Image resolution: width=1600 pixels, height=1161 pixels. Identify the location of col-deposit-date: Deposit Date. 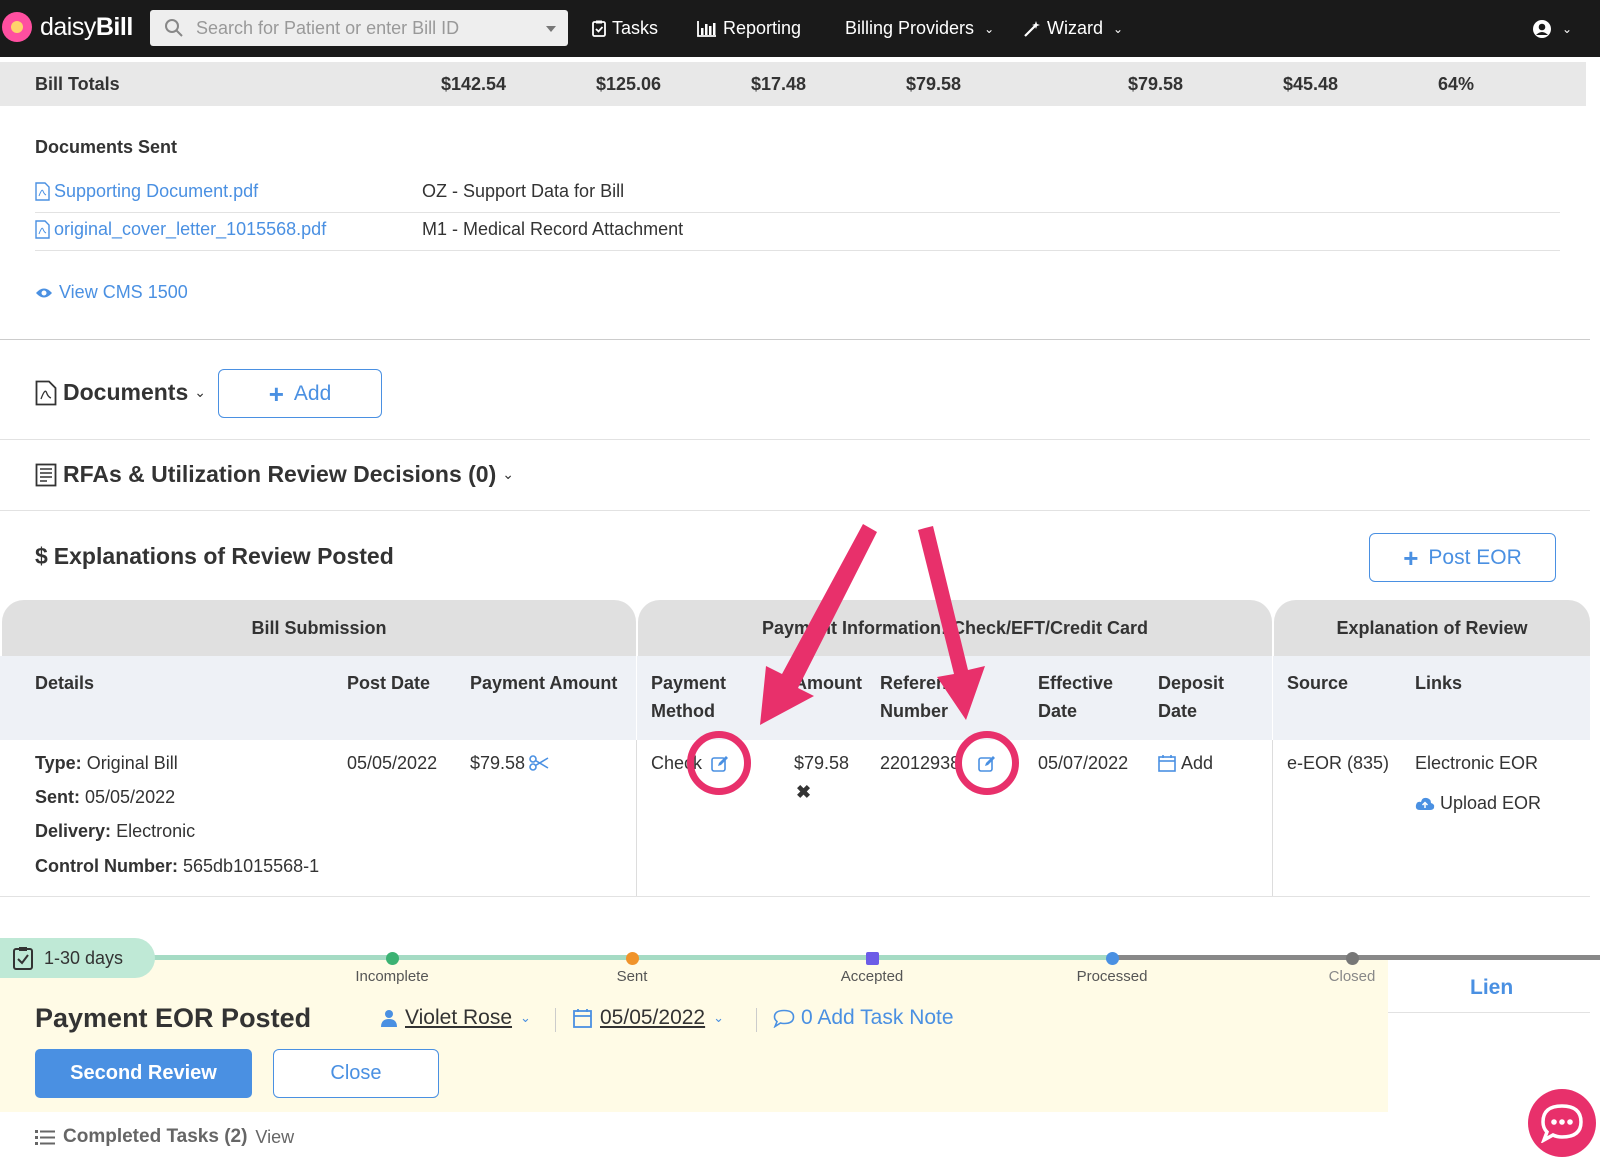
(1191, 697).